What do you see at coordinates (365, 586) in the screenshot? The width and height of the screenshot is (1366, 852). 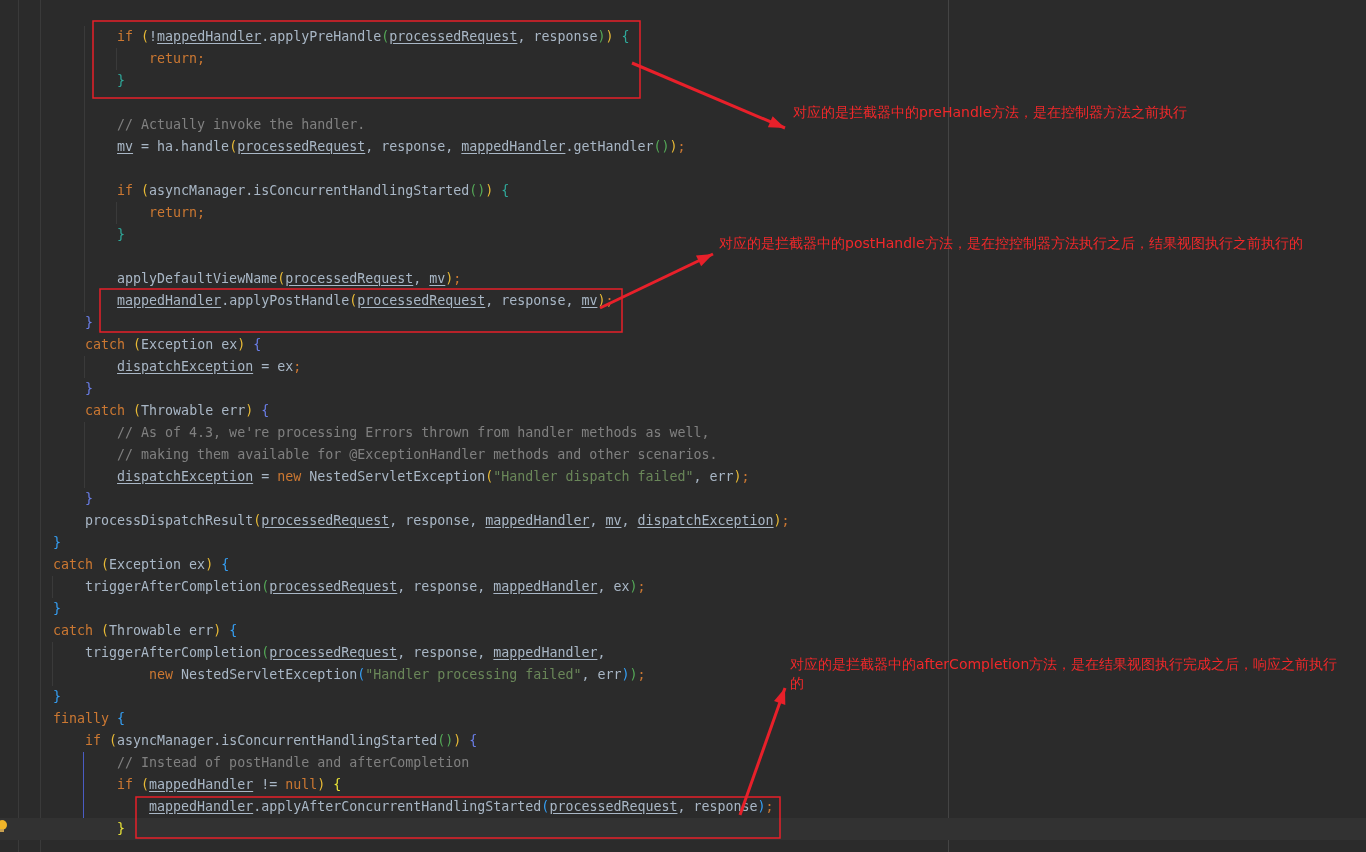 I see `code-line: triggerAfterCompletion(processedRequest, response, mappedHandler, ex);` at bounding box center [365, 586].